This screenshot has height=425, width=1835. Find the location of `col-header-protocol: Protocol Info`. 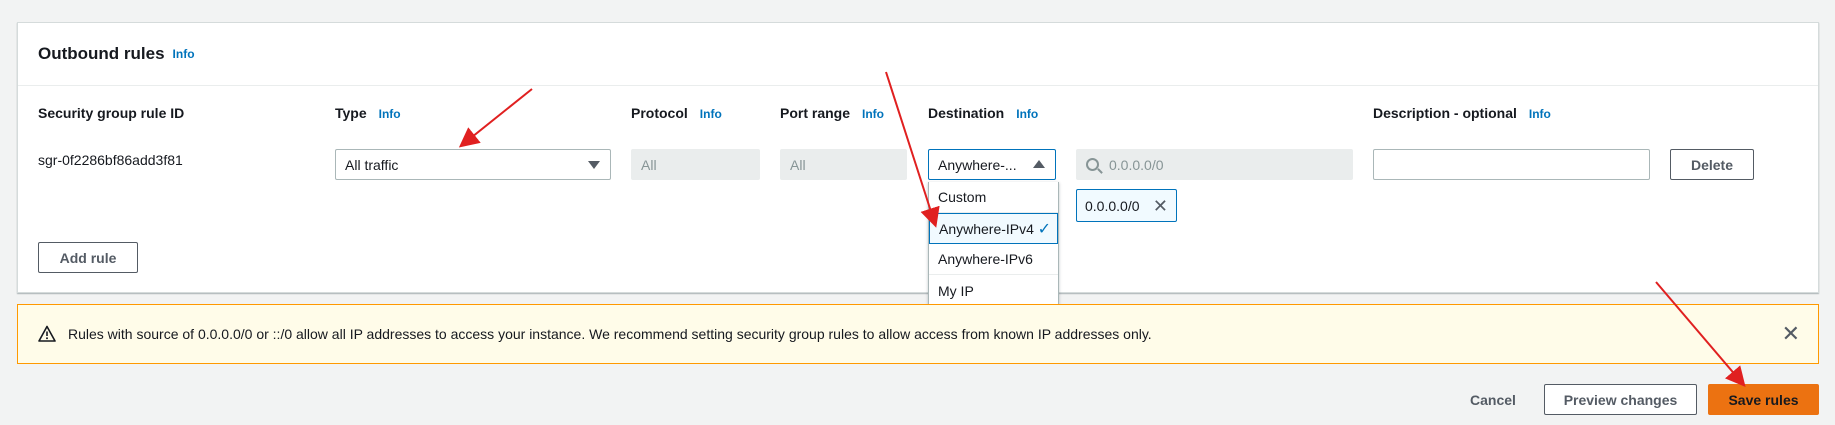

col-header-protocol: Protocol Info is located at coordinates (676, 113).